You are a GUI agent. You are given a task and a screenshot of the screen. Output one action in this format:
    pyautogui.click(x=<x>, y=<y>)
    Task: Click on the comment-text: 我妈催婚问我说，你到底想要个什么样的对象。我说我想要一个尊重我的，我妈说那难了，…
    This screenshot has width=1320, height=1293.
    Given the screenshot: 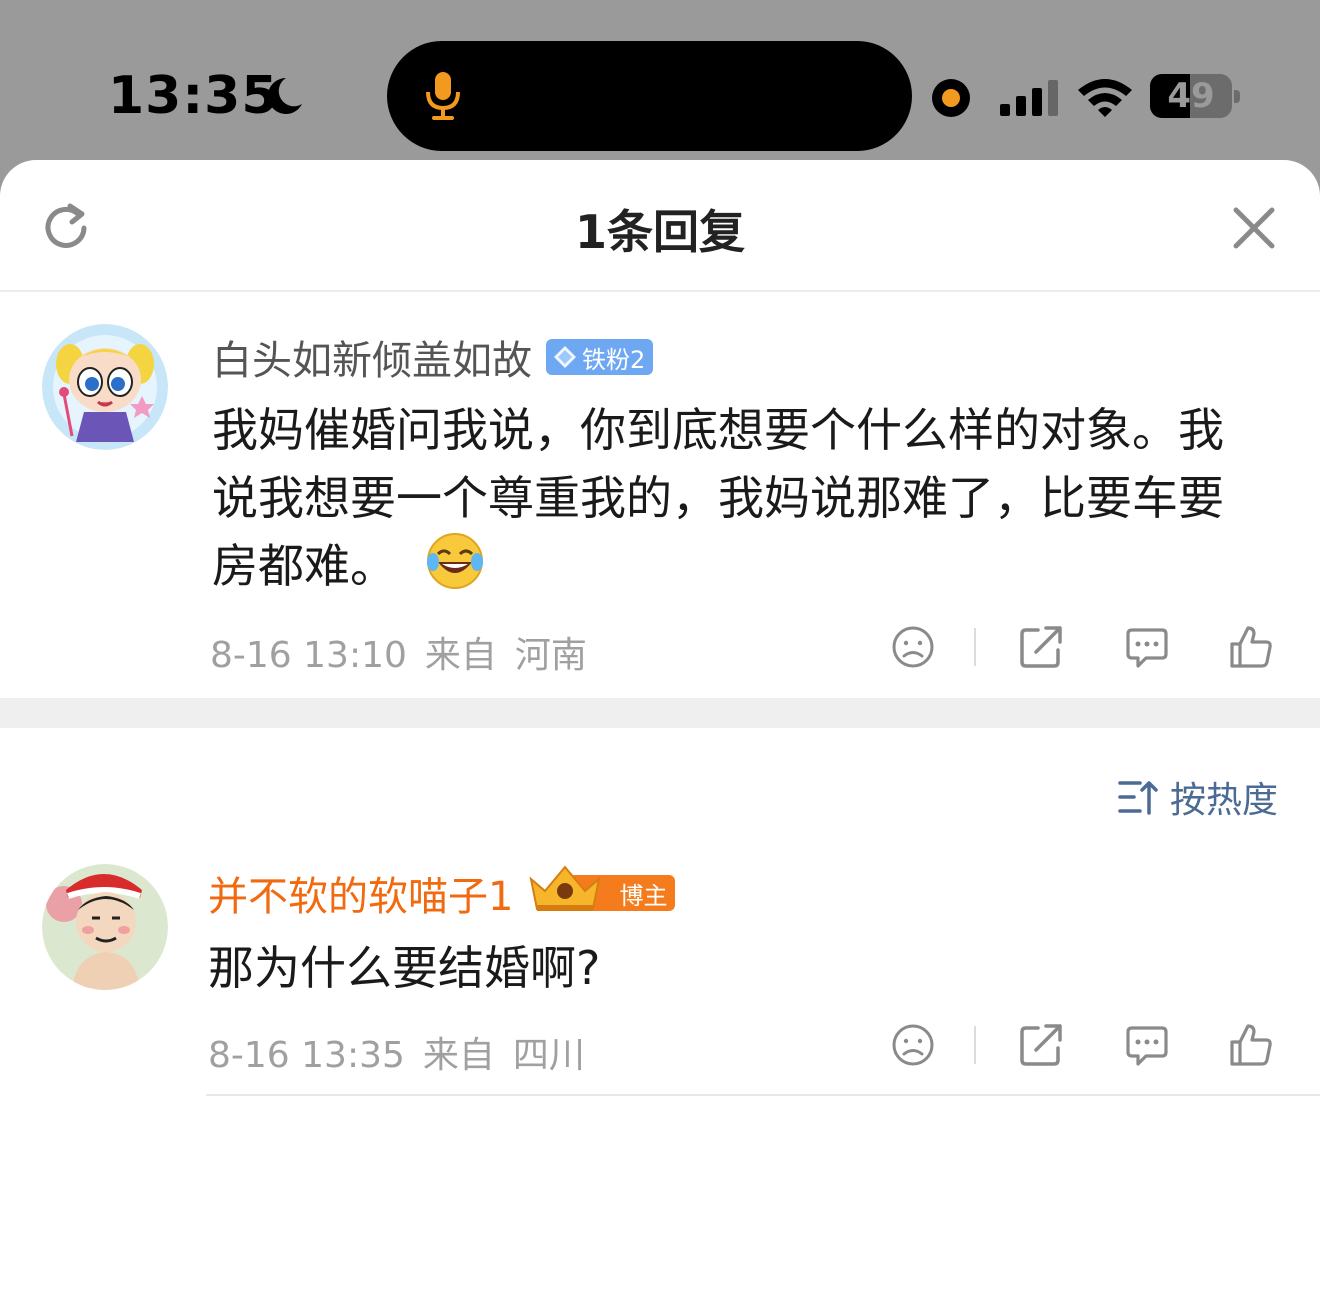 What is the action you would take?
    pyautogui.click(x=732, y=498)
    